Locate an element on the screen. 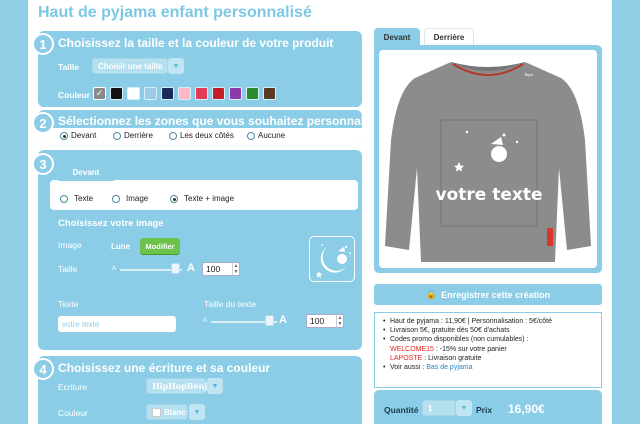 The width and height of the screenshot is (640, 424). step4-title: Choisissez une écriture et sa couleur is located at coordinates (164, 368).